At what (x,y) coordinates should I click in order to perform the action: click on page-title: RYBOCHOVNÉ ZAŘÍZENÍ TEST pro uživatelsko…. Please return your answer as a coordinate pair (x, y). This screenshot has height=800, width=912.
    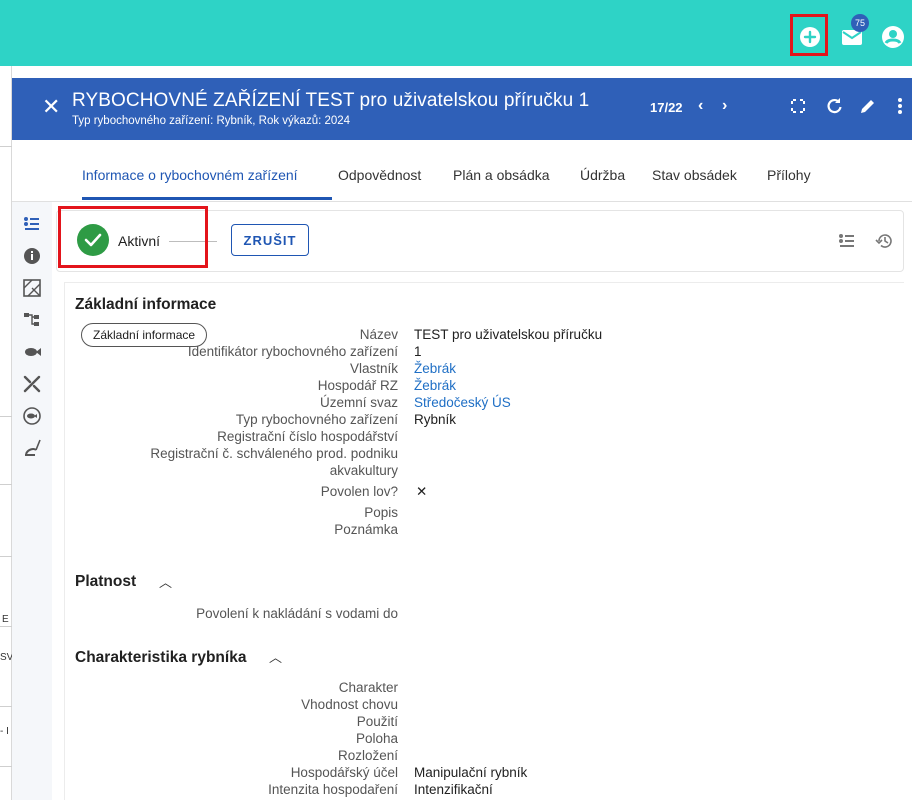
    Looking at the image, I should click on (331, 100).